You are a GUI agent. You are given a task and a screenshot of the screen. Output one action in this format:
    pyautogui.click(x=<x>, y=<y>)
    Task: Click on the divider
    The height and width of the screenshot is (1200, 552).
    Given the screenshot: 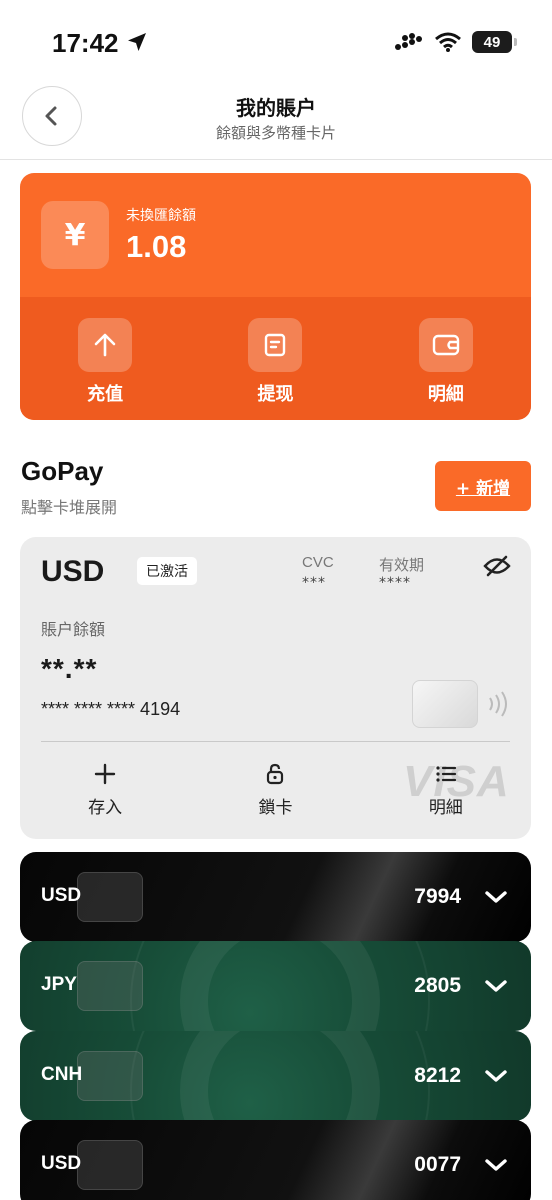 What is the action you would take?
    pyautogui.click(x=275, y=741)
    